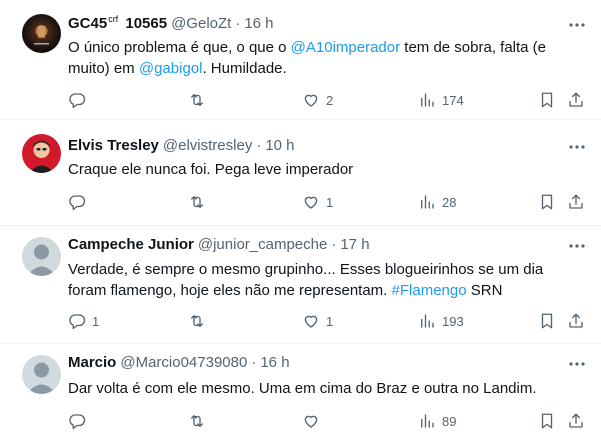  I want to click on views-button: 28, so click(437, 202).